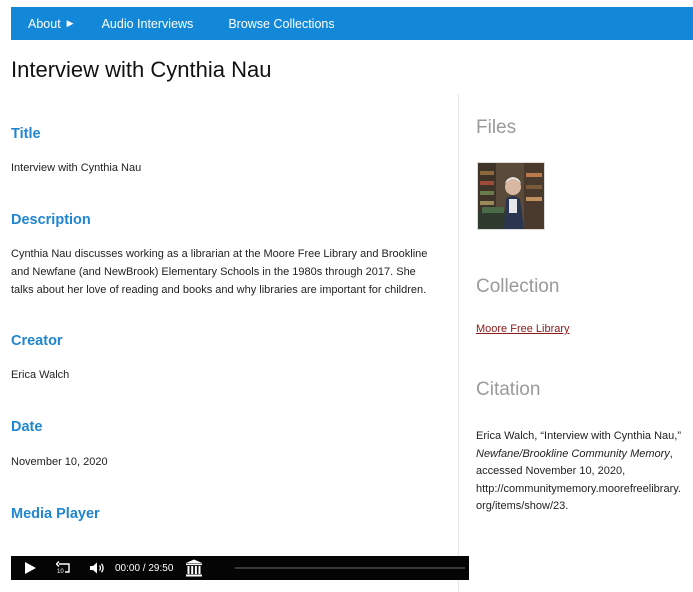 This screenshot has height=592, width=693. Describe the element at coordinates (55, 514) in the screenshot. I see `media-player-heading: Media Player` at that location.